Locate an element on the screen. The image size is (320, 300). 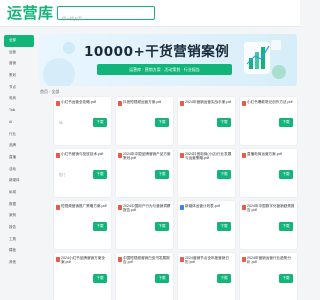
document-title: 2024中国用户行为与营销洞察报告.pdf is located at coordinates (147, 208).